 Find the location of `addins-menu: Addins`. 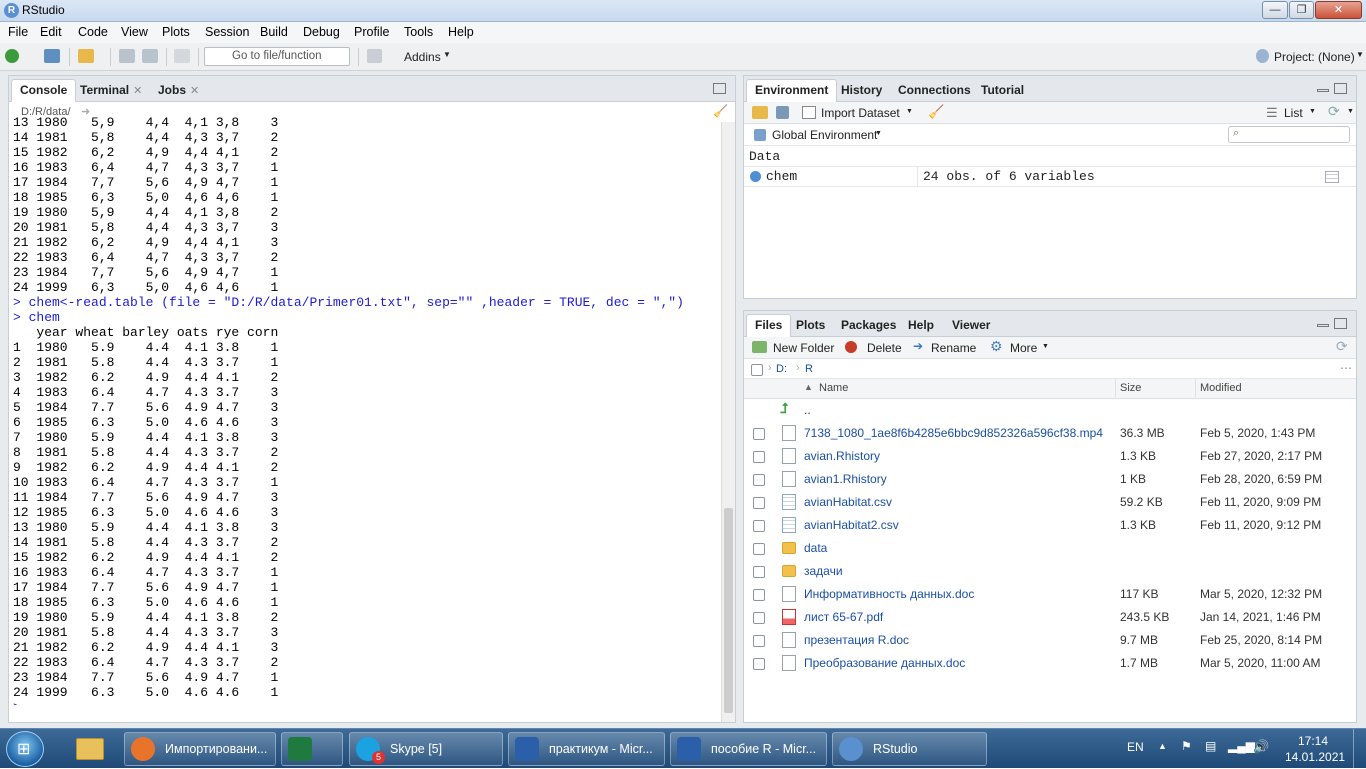

addins-menu: Addins is located at coordinates (422, 57).